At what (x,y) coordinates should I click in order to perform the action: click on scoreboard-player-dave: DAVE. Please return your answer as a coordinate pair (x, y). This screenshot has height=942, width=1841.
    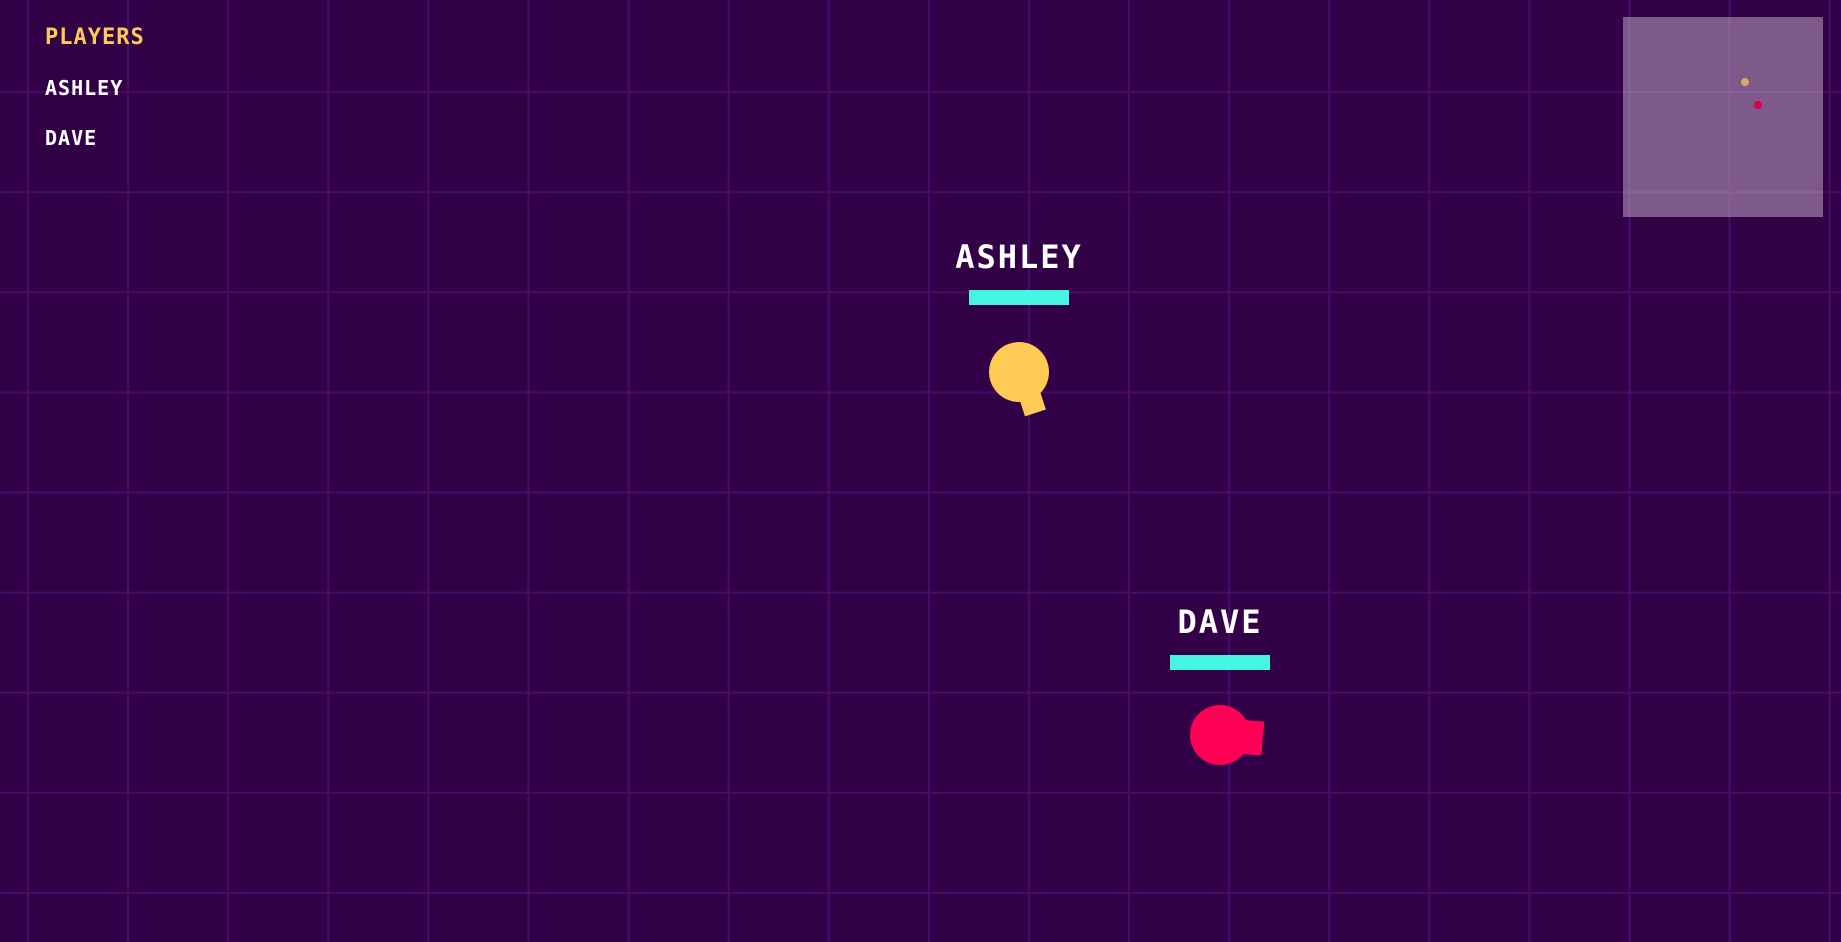
    Looking at the image, I should click on (71, 138).